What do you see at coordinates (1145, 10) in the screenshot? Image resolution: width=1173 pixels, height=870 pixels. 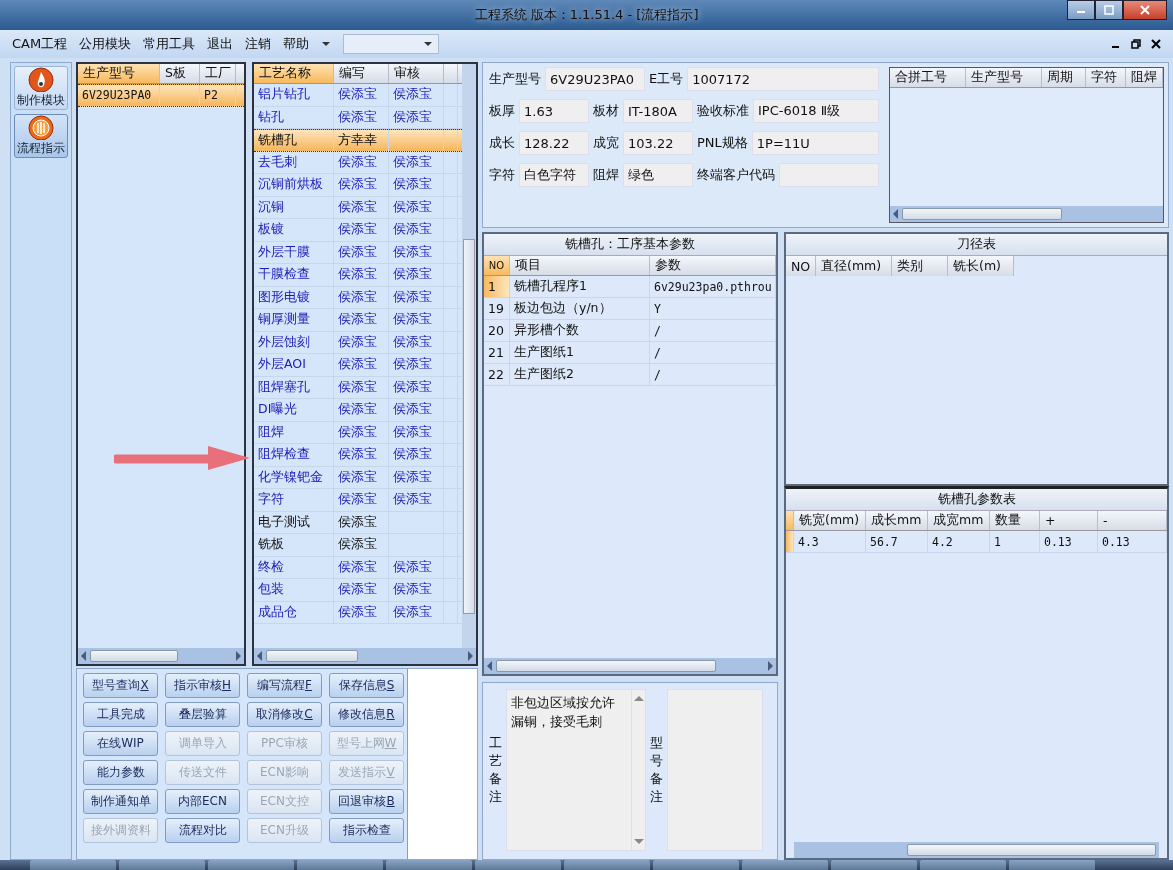 I see `close-button` at bounding box center [1145, 10].